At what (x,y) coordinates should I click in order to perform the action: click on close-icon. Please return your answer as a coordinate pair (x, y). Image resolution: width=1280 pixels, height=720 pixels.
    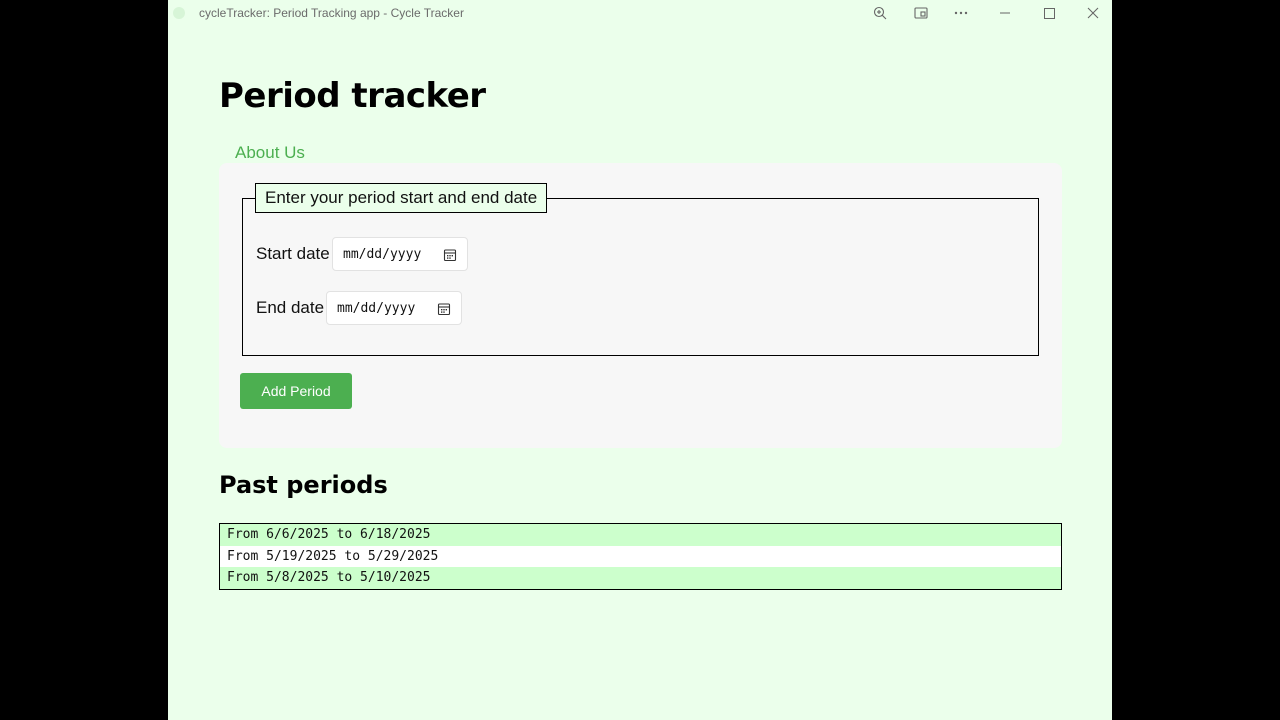
    Looking at the image, I should click on (1093, 13).